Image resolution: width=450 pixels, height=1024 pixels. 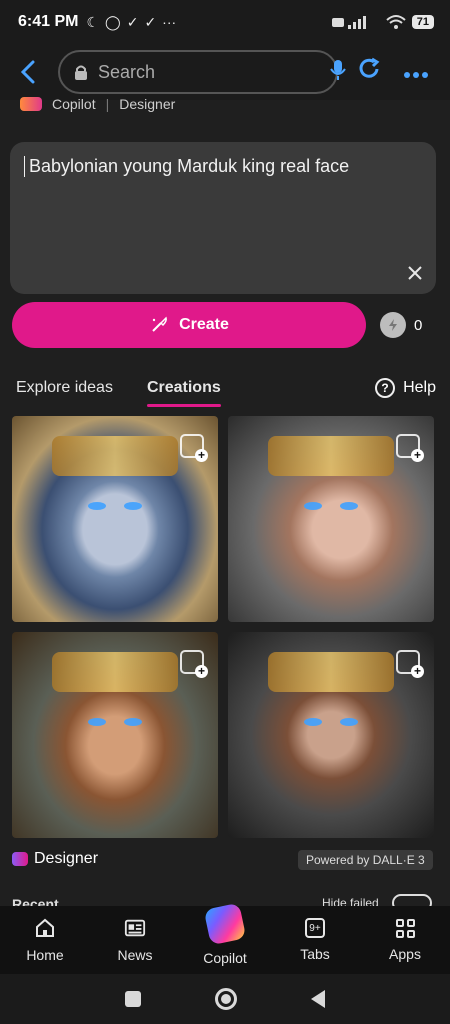 I want to click on signal-icon, so click(x=348, y=22).